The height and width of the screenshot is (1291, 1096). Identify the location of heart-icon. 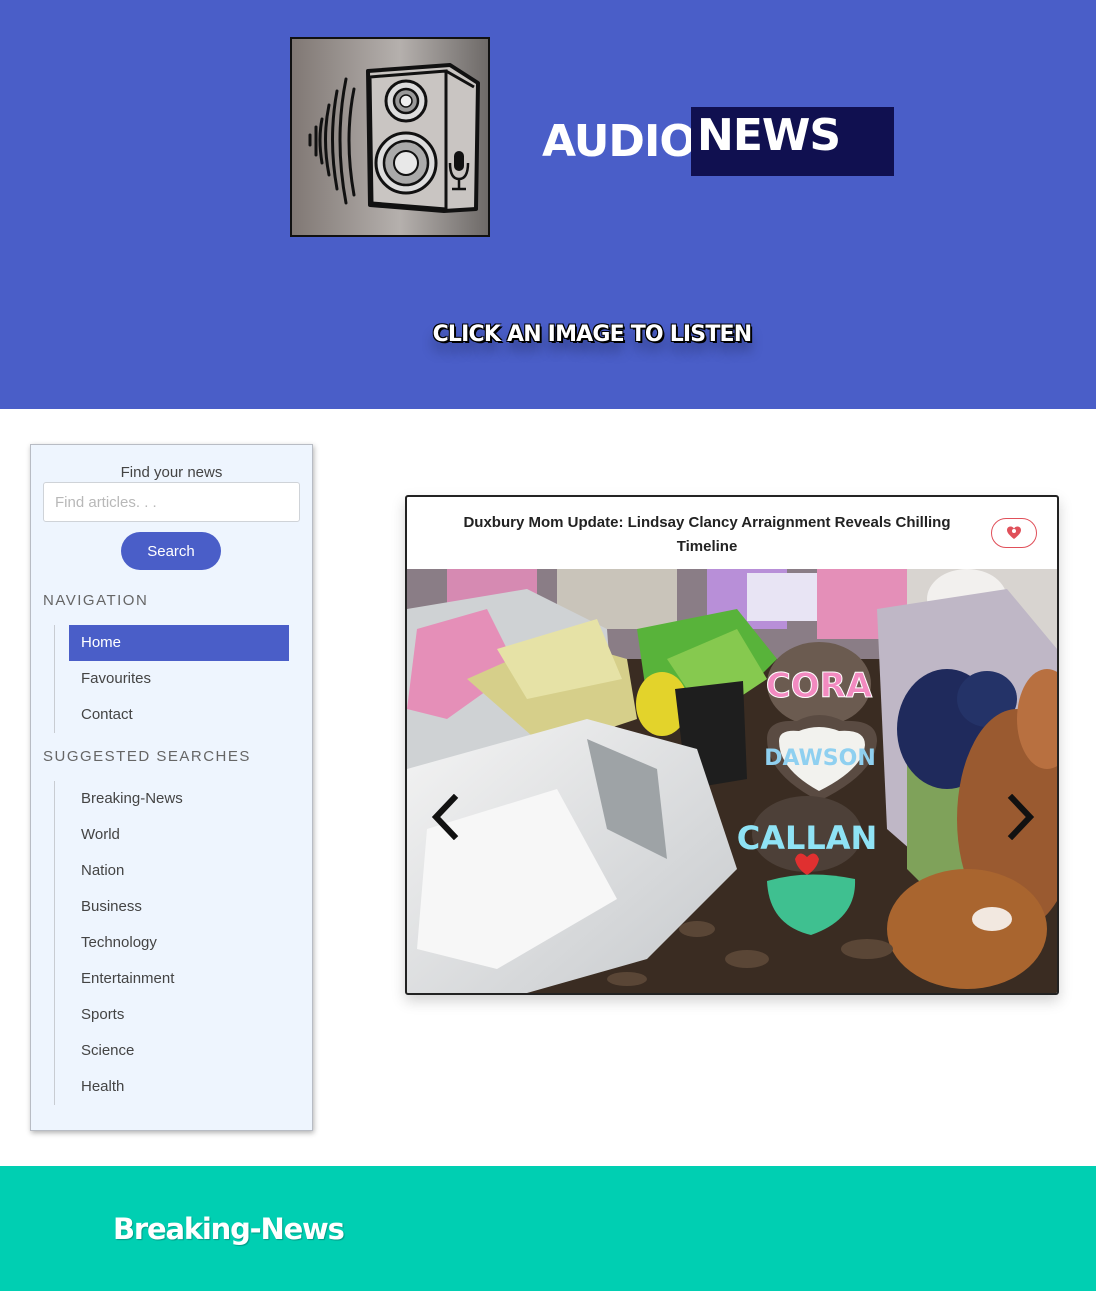
(1014, 532).